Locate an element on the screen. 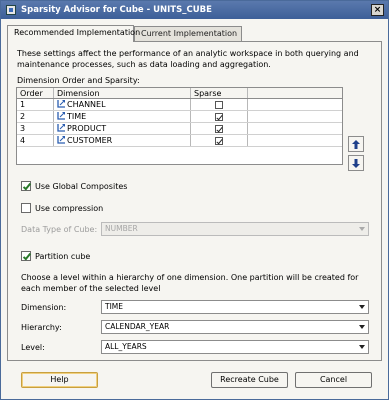  window-title: Sparsity Advisor for Cube - UNITS_CUBE is located at coordinates (116, 10).